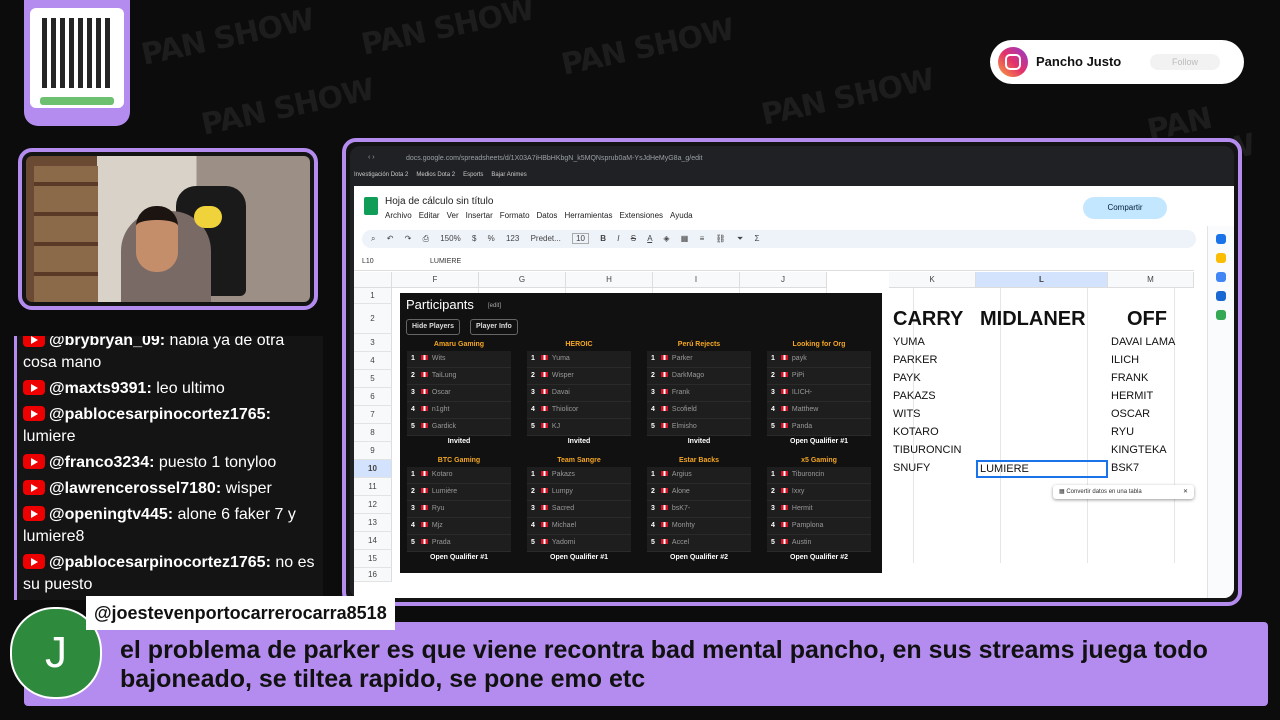 This screenshot has height=720, width=1280. What do you see at coordinates (618, 238) in the screenshot?
I see `italic-icon: I` at bounding box center [618, 238].